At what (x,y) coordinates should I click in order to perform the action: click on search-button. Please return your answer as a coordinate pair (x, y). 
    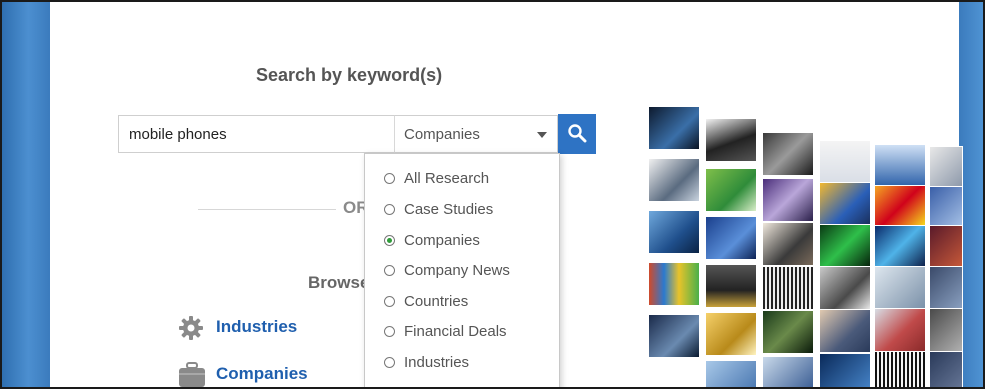
    Looking at the image, I should click on (577, 134).